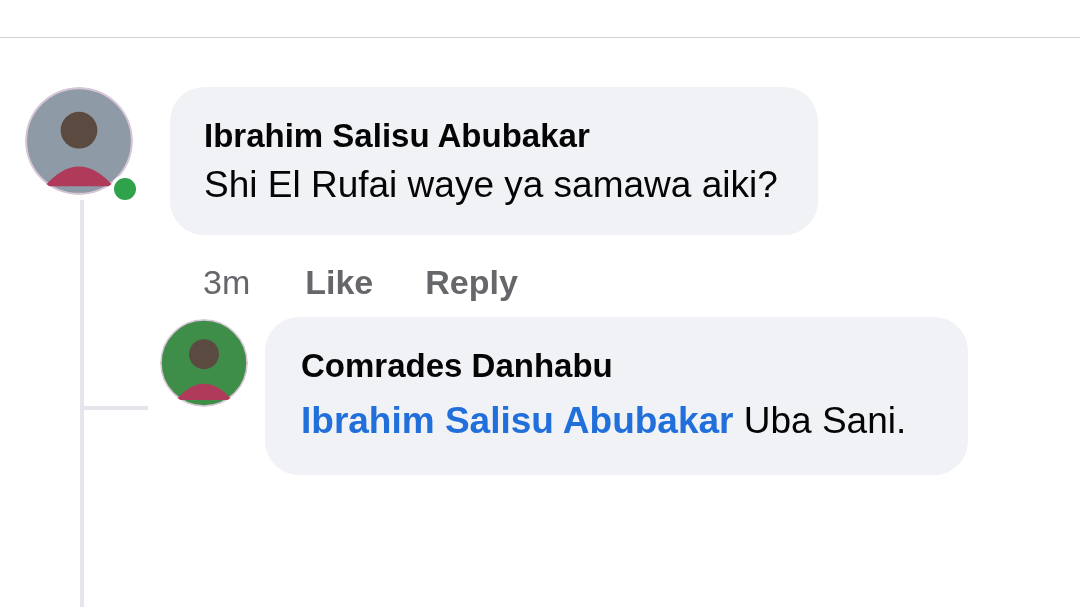 Image resolution: width=1080 pixels, height=607 pixels. What do you see at coordinates (619, 366) in the screenshot?
I see `author-name: Comrades Danhabu` at bounding box center [619, 366].